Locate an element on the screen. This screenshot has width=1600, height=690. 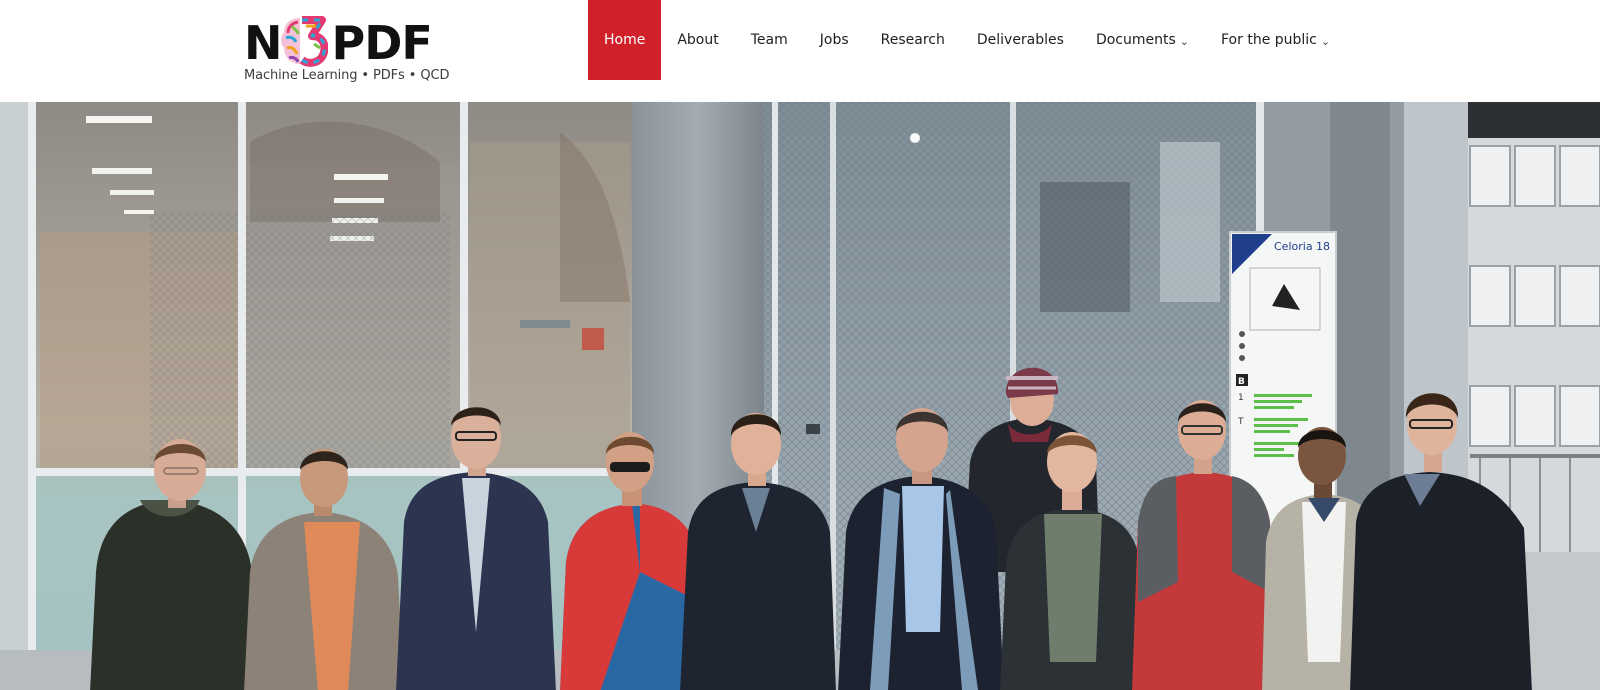
logo-tagline: Machine Learning • PDFs • QCD is located at coordinates (347, 75).